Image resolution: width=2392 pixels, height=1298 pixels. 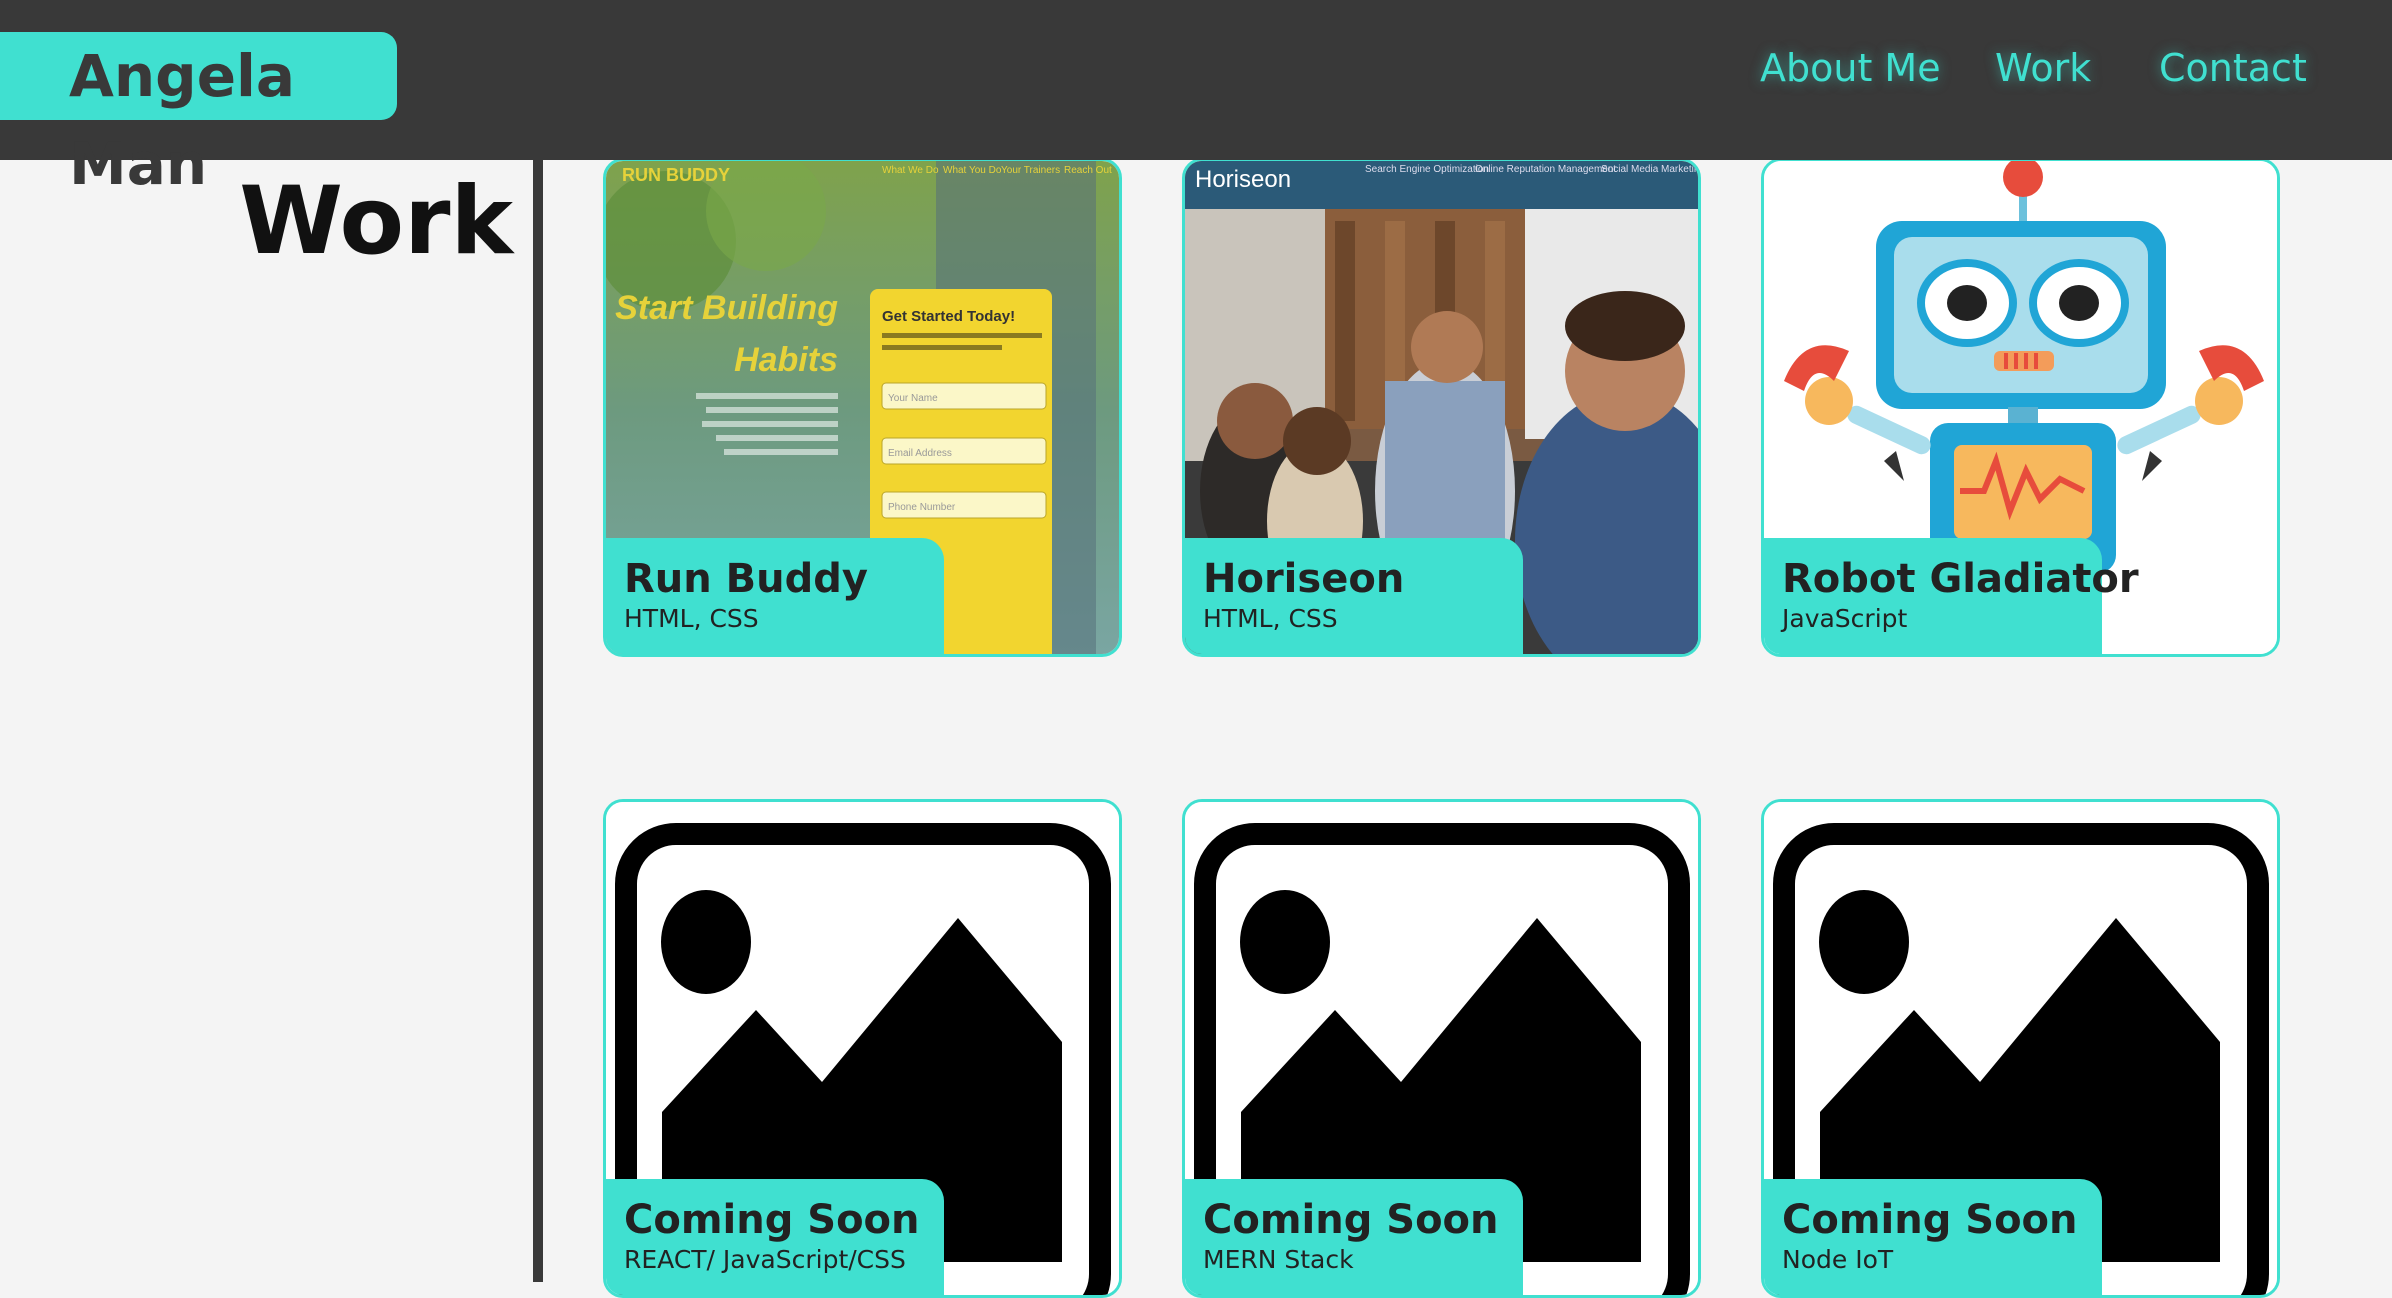 I want to click on preview-field-3: Phone Number, so click(x=922, y=507).